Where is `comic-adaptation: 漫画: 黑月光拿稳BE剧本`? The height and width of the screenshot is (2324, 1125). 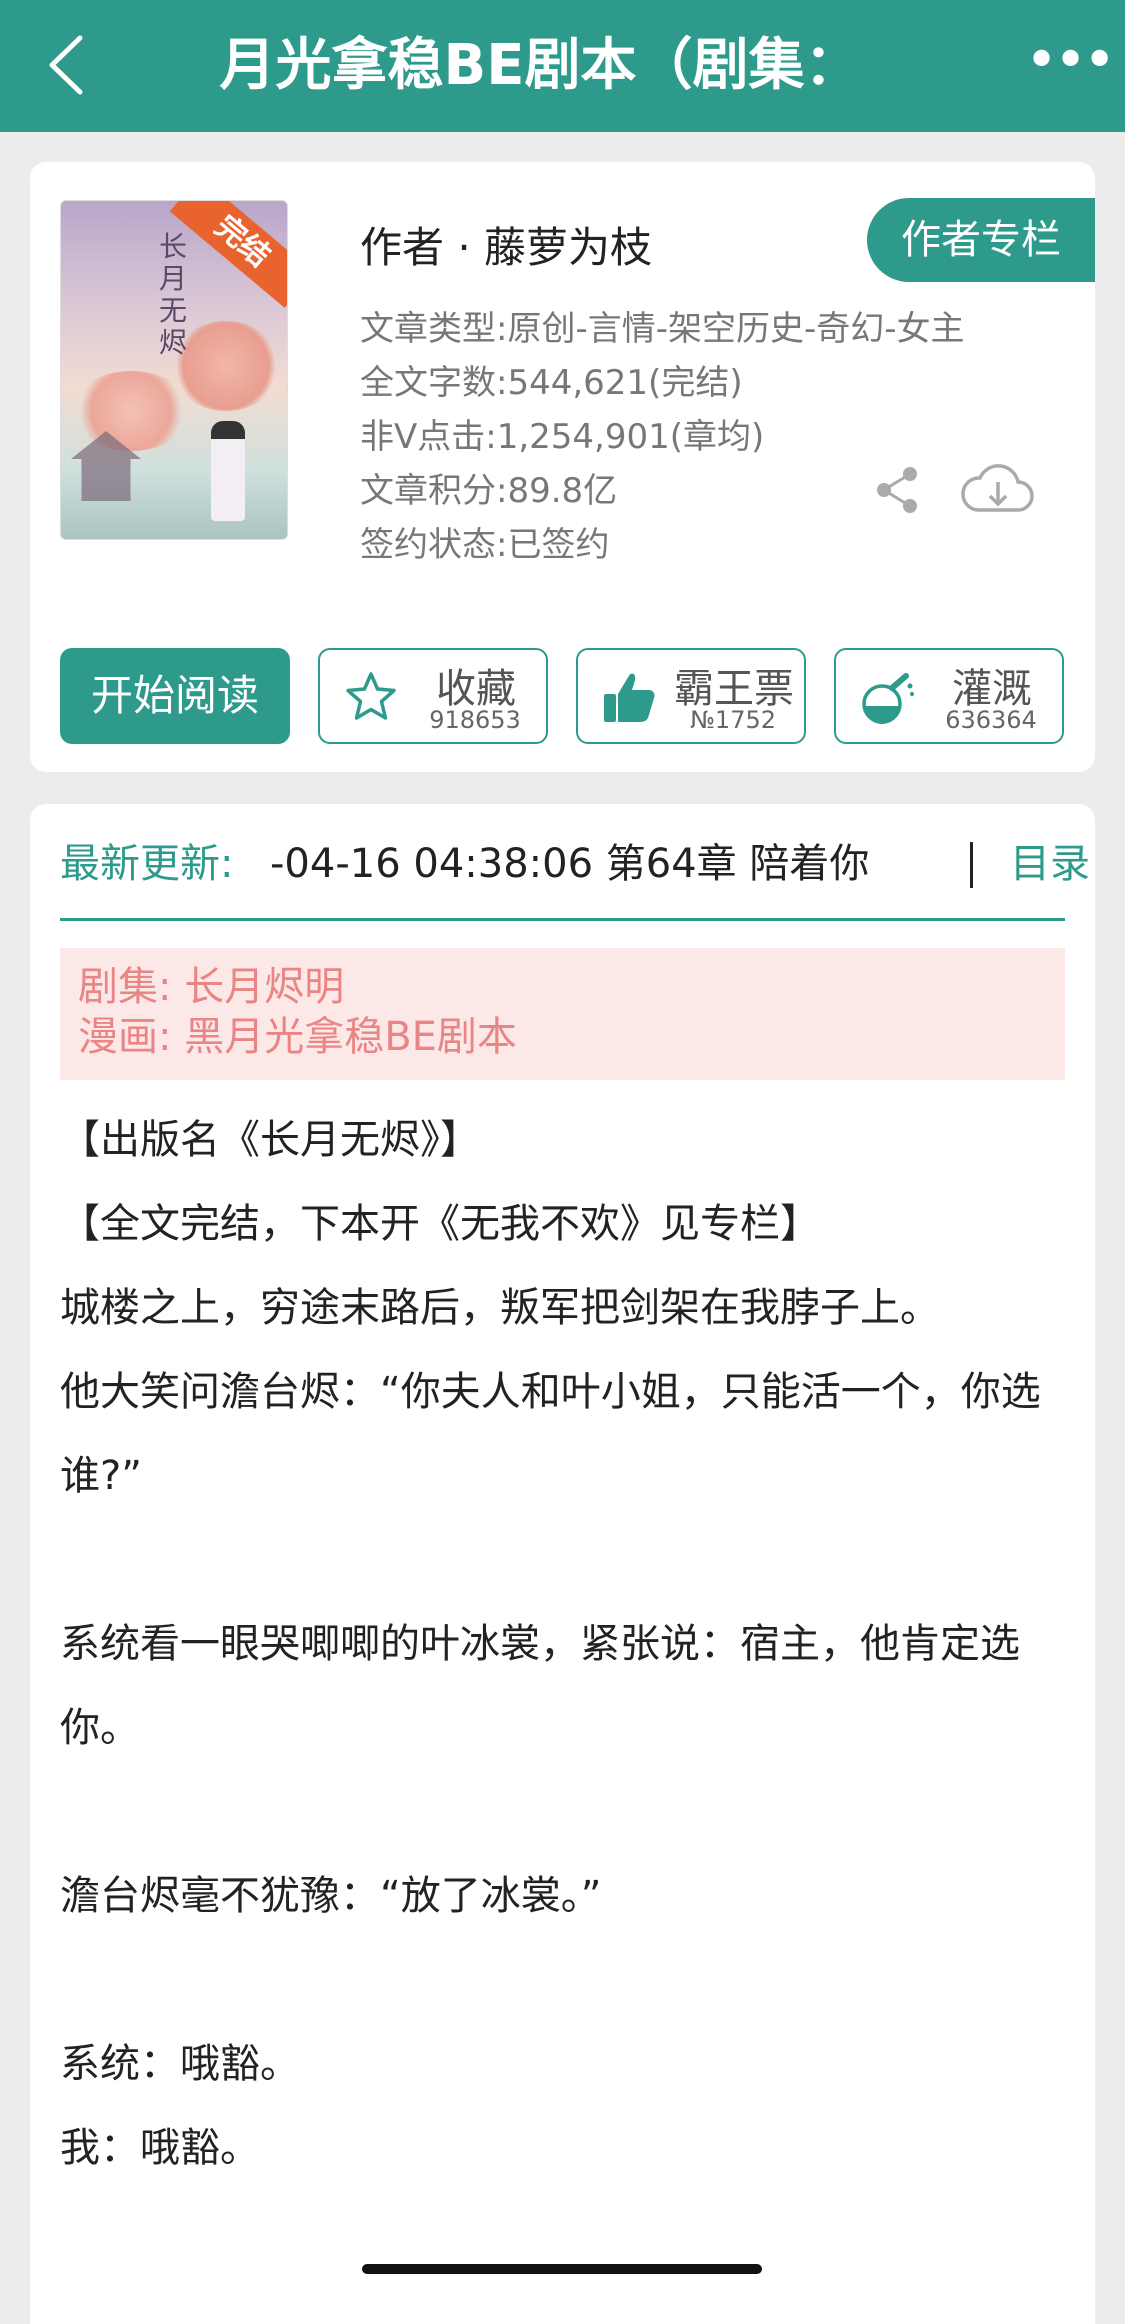 comic-adaptation: 漫画: 黑月光拿稳BE剧本 is located at coordinates (571, 1037).